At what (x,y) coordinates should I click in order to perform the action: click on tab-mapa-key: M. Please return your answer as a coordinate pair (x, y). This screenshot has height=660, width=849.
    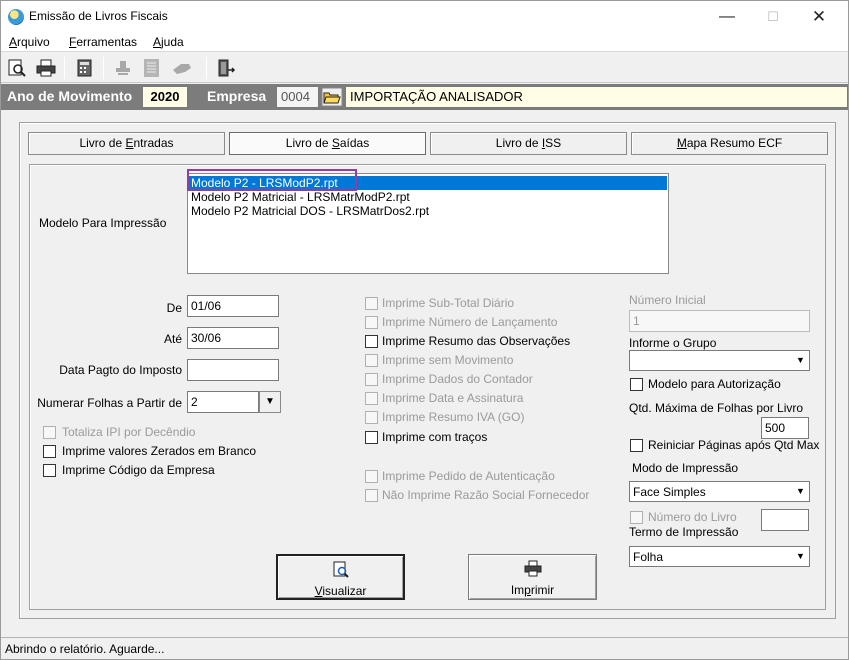
    Looking at the image, I should click on (681, 143).